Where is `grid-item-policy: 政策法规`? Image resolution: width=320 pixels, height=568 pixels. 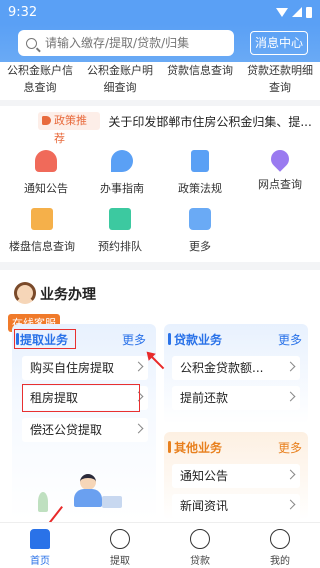
grid-item-policy: 政策法规 is located at coordinates (200, 173).